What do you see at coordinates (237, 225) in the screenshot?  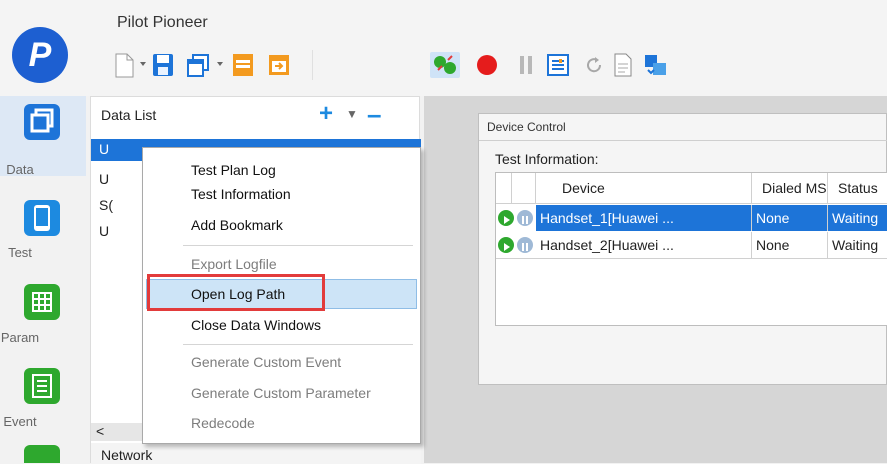 I see `menu-item-add-bookmark: Add Bookmark` at bounding box center [237, 225].